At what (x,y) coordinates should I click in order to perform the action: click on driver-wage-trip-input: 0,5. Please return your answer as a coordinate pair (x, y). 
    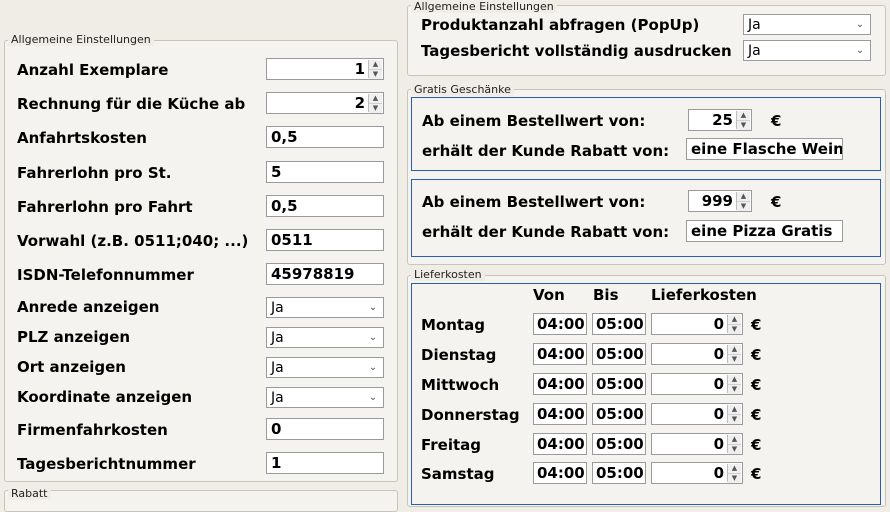
    Looking at the image, I should click on (325, 206).